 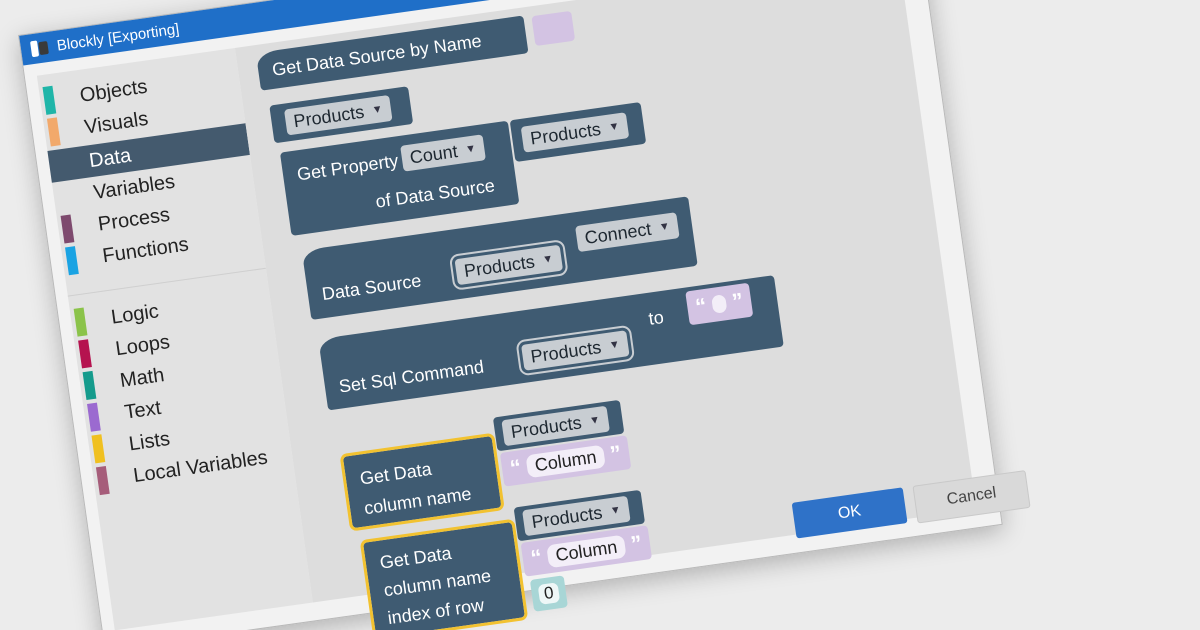 What do you see at coordinates (142, 377) in the screenshot?
I see `toolbox-item-label: Math` at bounding box center [142, 377].